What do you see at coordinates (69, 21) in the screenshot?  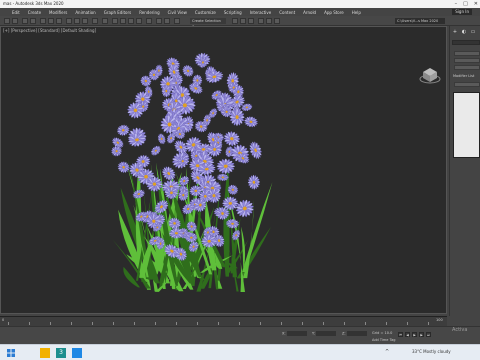 I see `move-icon` at bounding box center [69, 21].